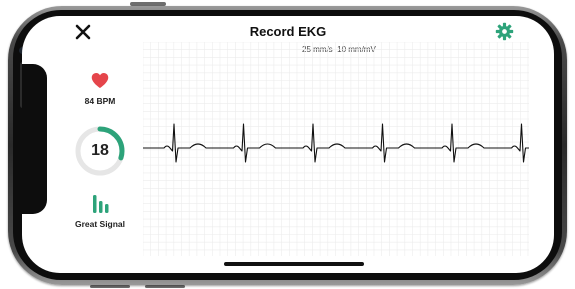 Image resolution: width=575 pixels, height=289 pixels. I want to click on heart-rate-label: 84 BPM, so click(100, 101).